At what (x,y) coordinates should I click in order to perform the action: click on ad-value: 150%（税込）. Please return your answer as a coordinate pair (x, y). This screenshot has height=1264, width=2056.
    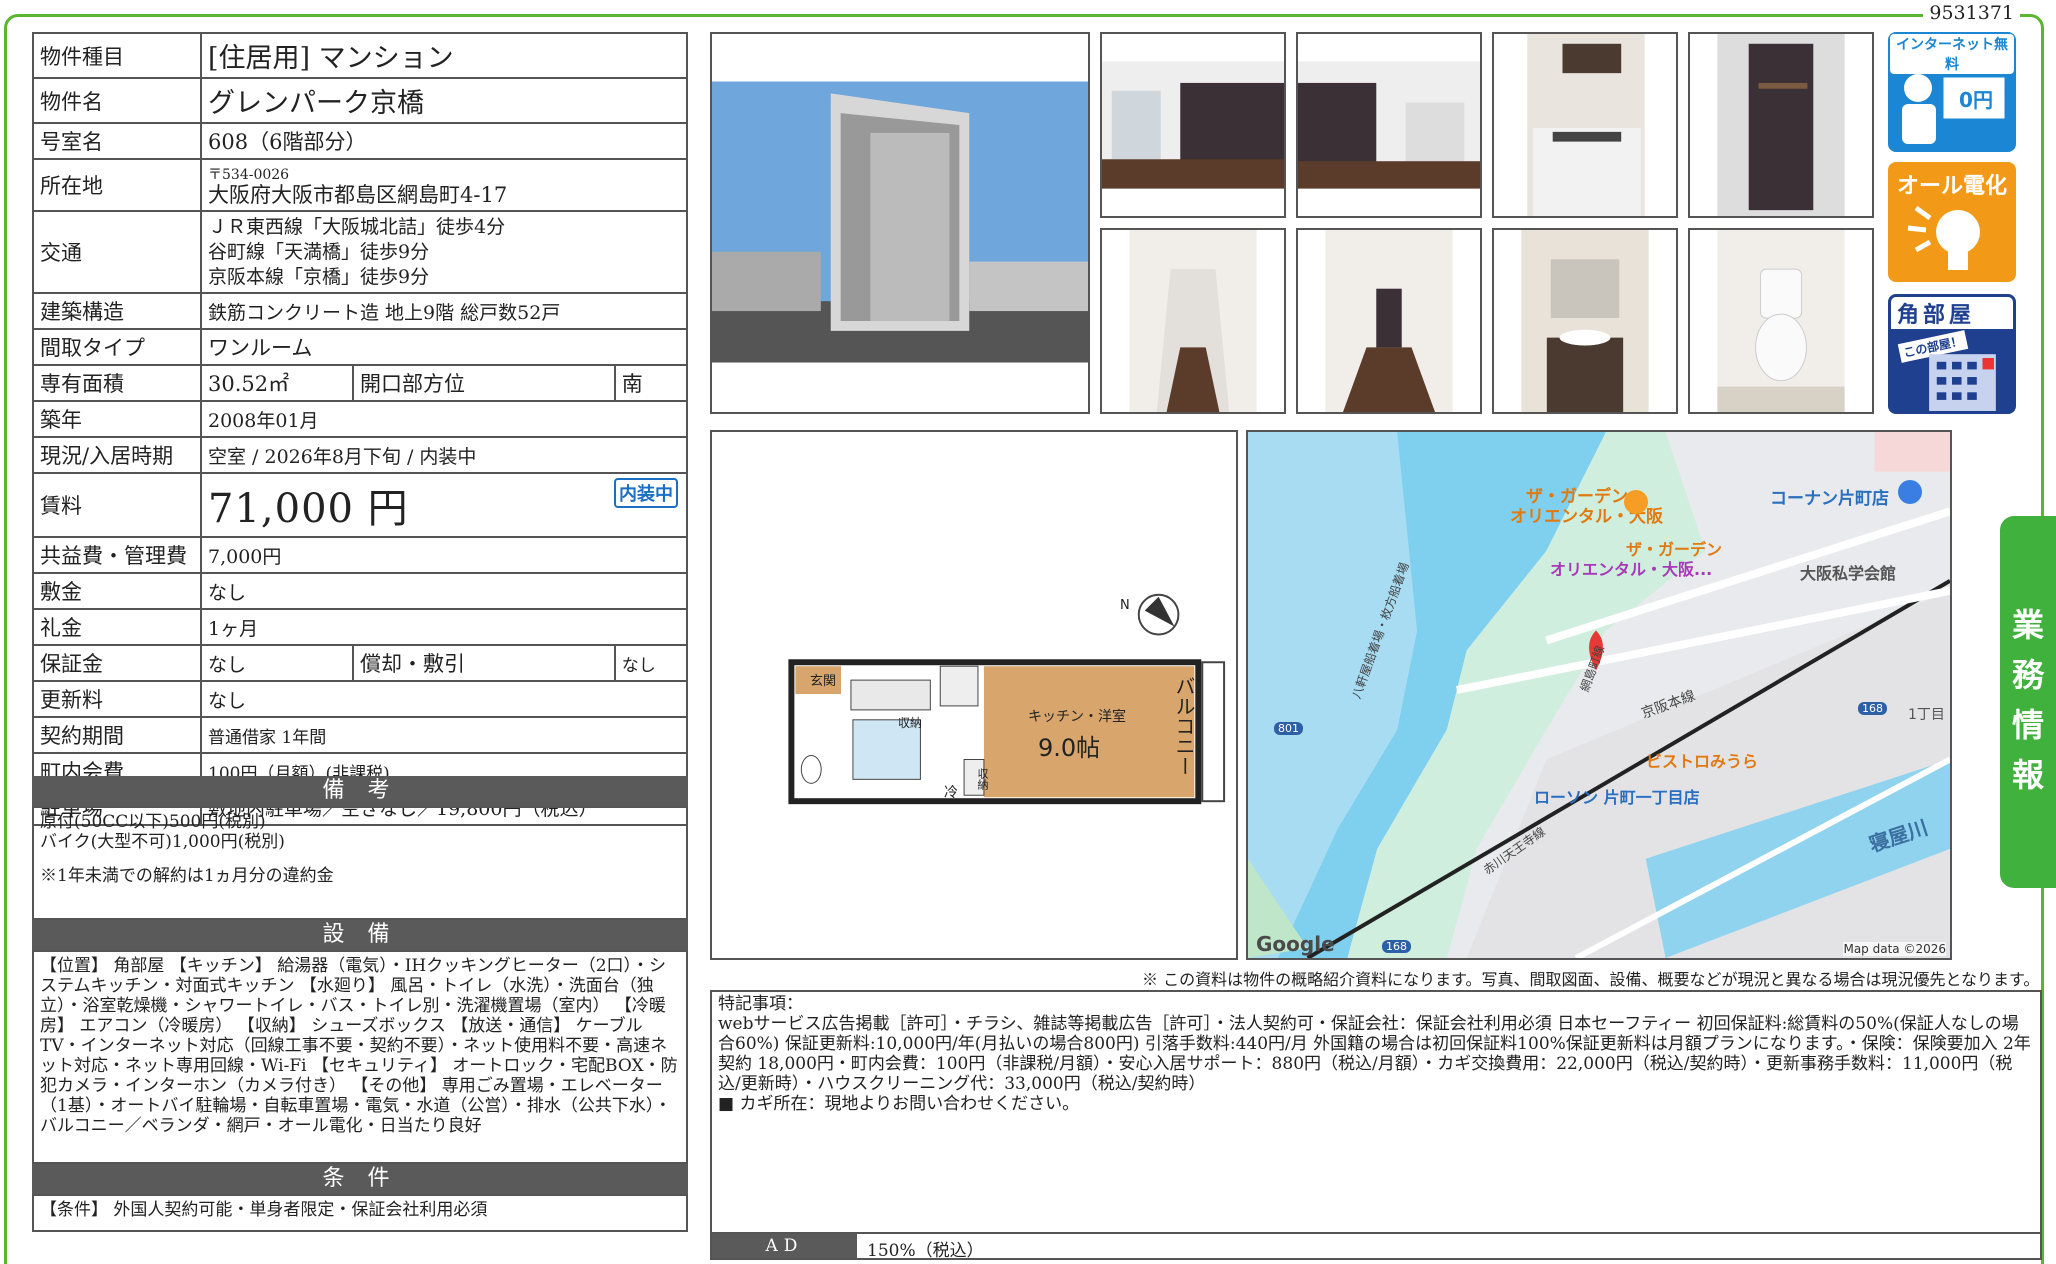
    Looking at the image, I should click on (925, 1251).